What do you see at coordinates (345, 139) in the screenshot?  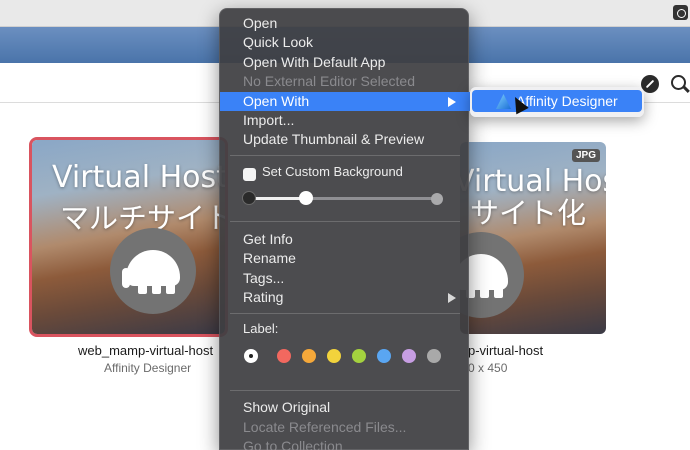 I see `menu-item-update-thumbnail: Update Thumbnail & Preview` at bounding box center [345, 139].